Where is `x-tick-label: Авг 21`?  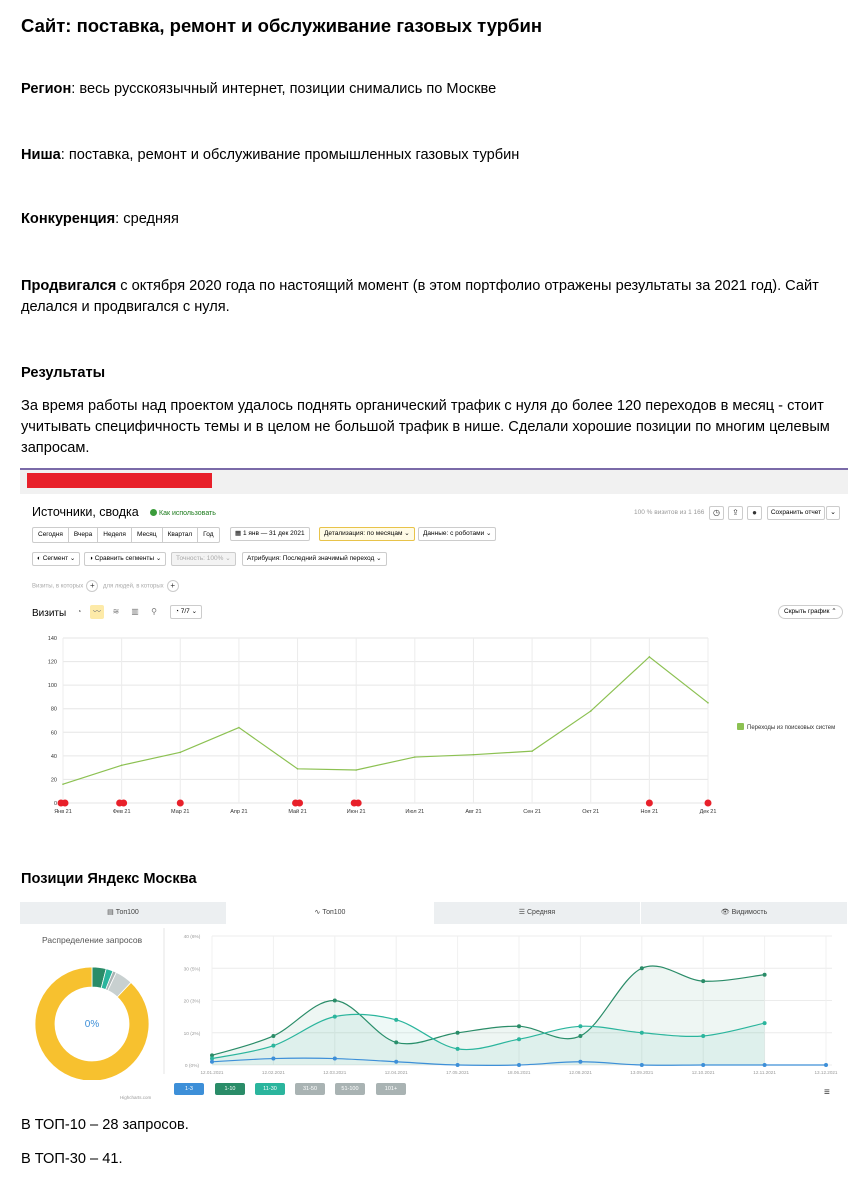 x-tick-label: Авг 21 is located at coordinates (473, 812).